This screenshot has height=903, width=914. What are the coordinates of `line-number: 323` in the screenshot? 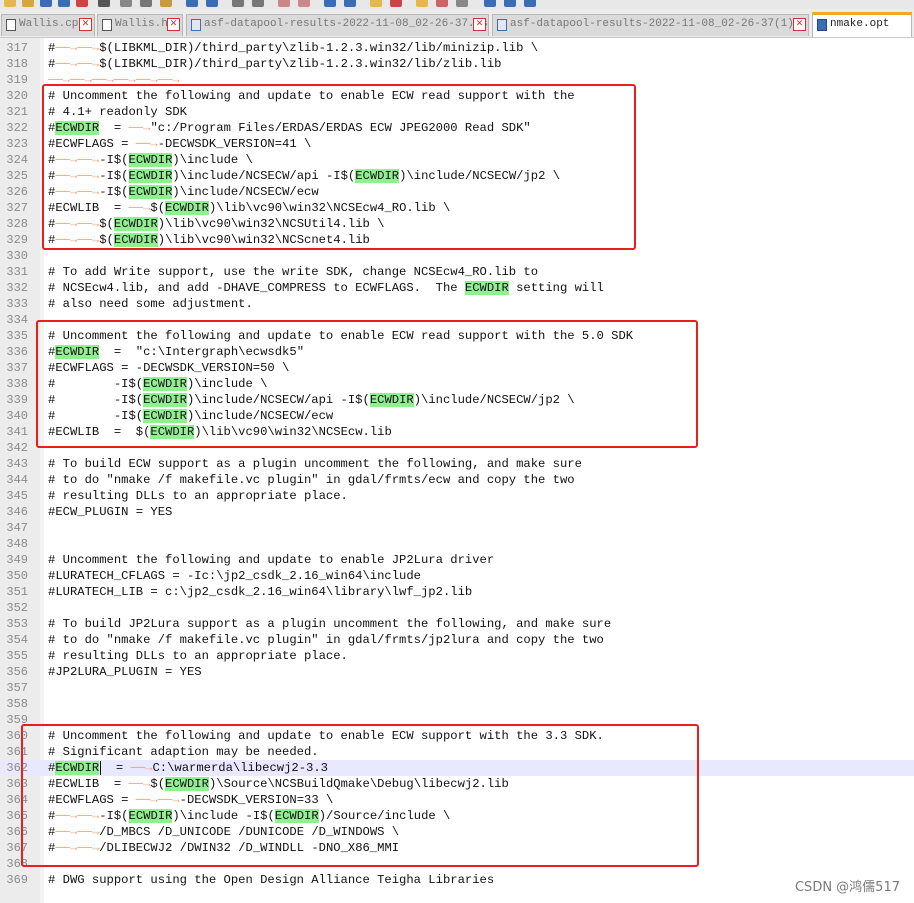 It's located at (17, 144).